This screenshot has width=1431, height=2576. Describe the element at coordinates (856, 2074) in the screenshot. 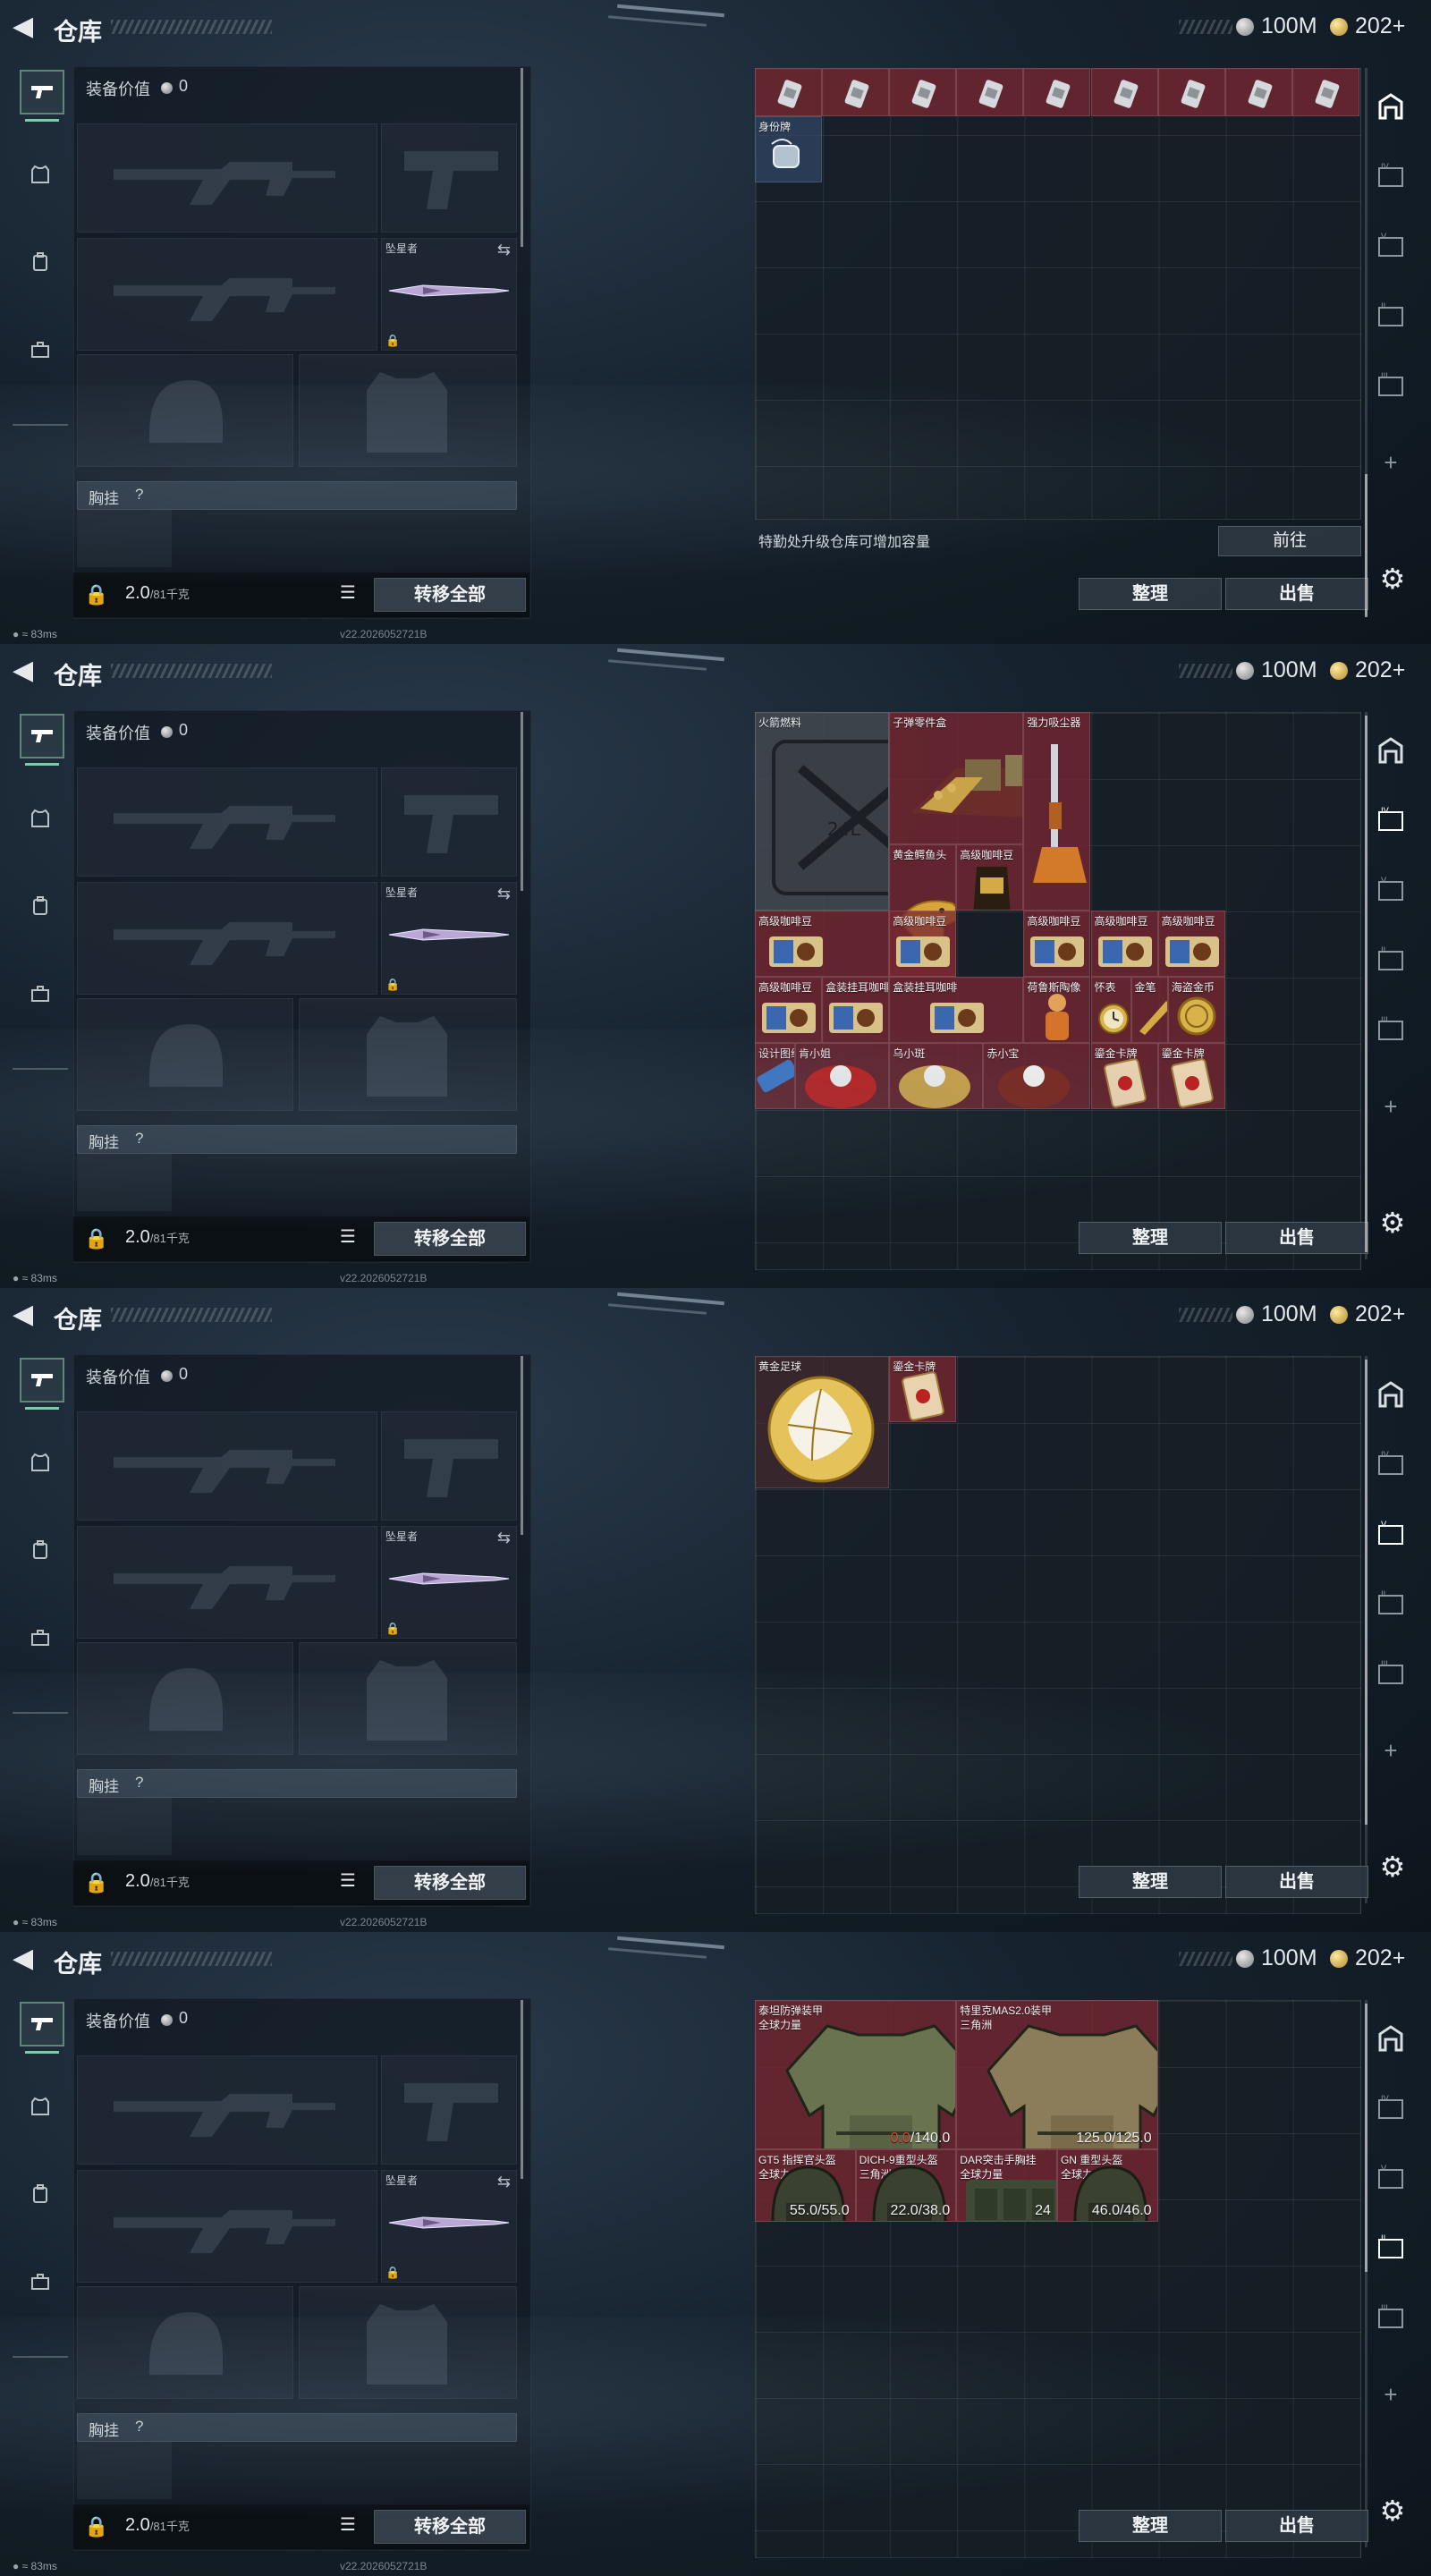

I see `titan-armor-item: 泰坦防弹装甲 全球力量 0.0/140.0` at that location.